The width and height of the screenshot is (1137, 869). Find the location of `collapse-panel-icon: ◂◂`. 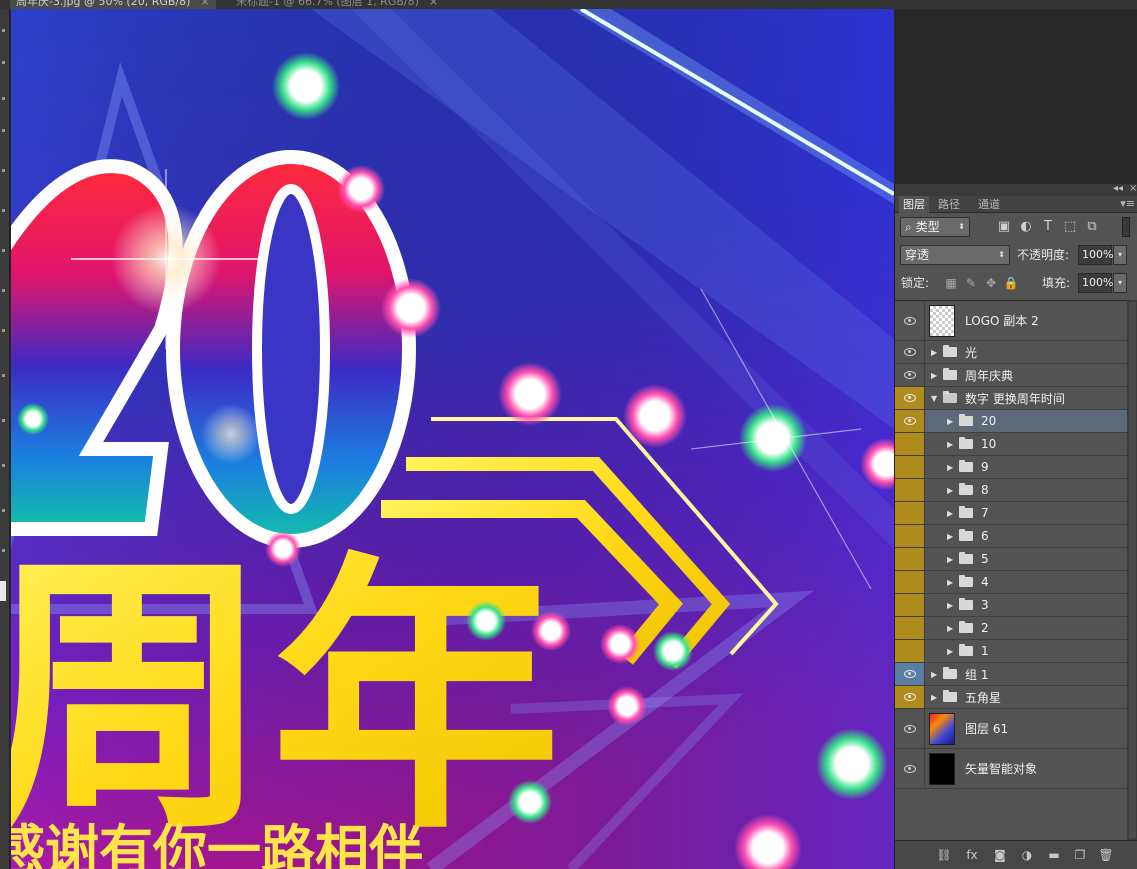

collapse-panel-icon: ◂◂ is located at coordinates (1118, 188).